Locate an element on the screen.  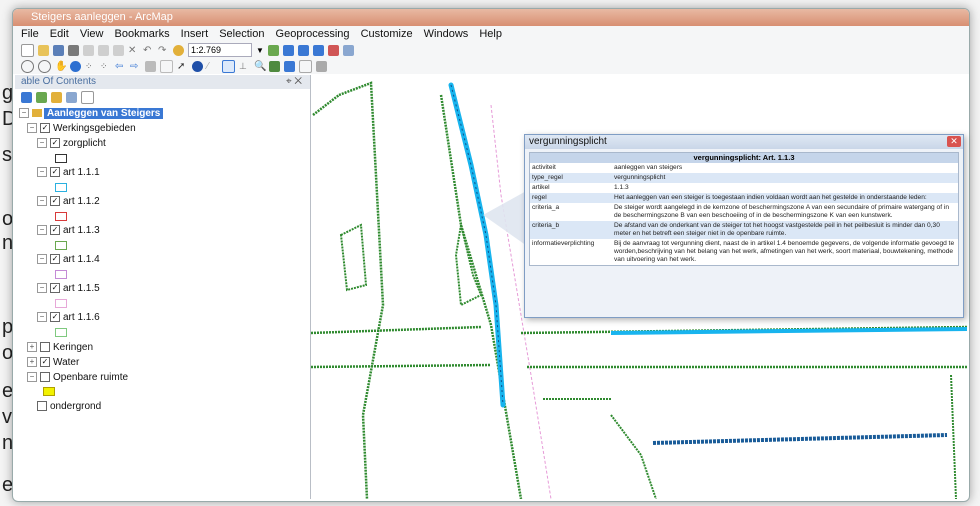
print-icon is located at coordinates (73, 50).